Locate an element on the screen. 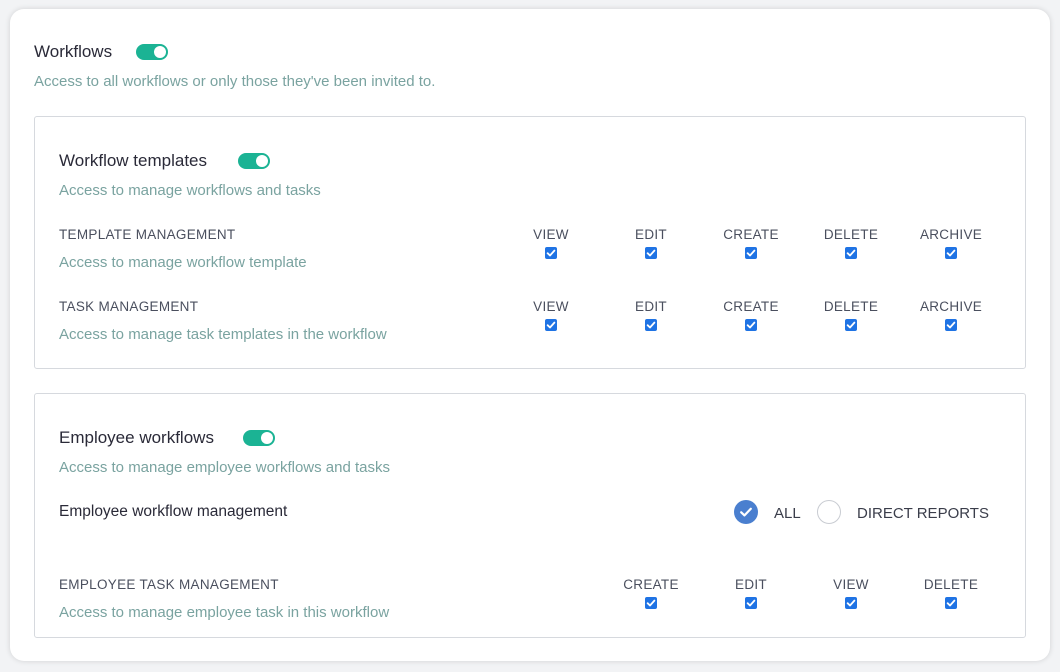 Image resolution: width=1060 pixels, height=672 pixels. radio-all is located at coordinates (746, 512).